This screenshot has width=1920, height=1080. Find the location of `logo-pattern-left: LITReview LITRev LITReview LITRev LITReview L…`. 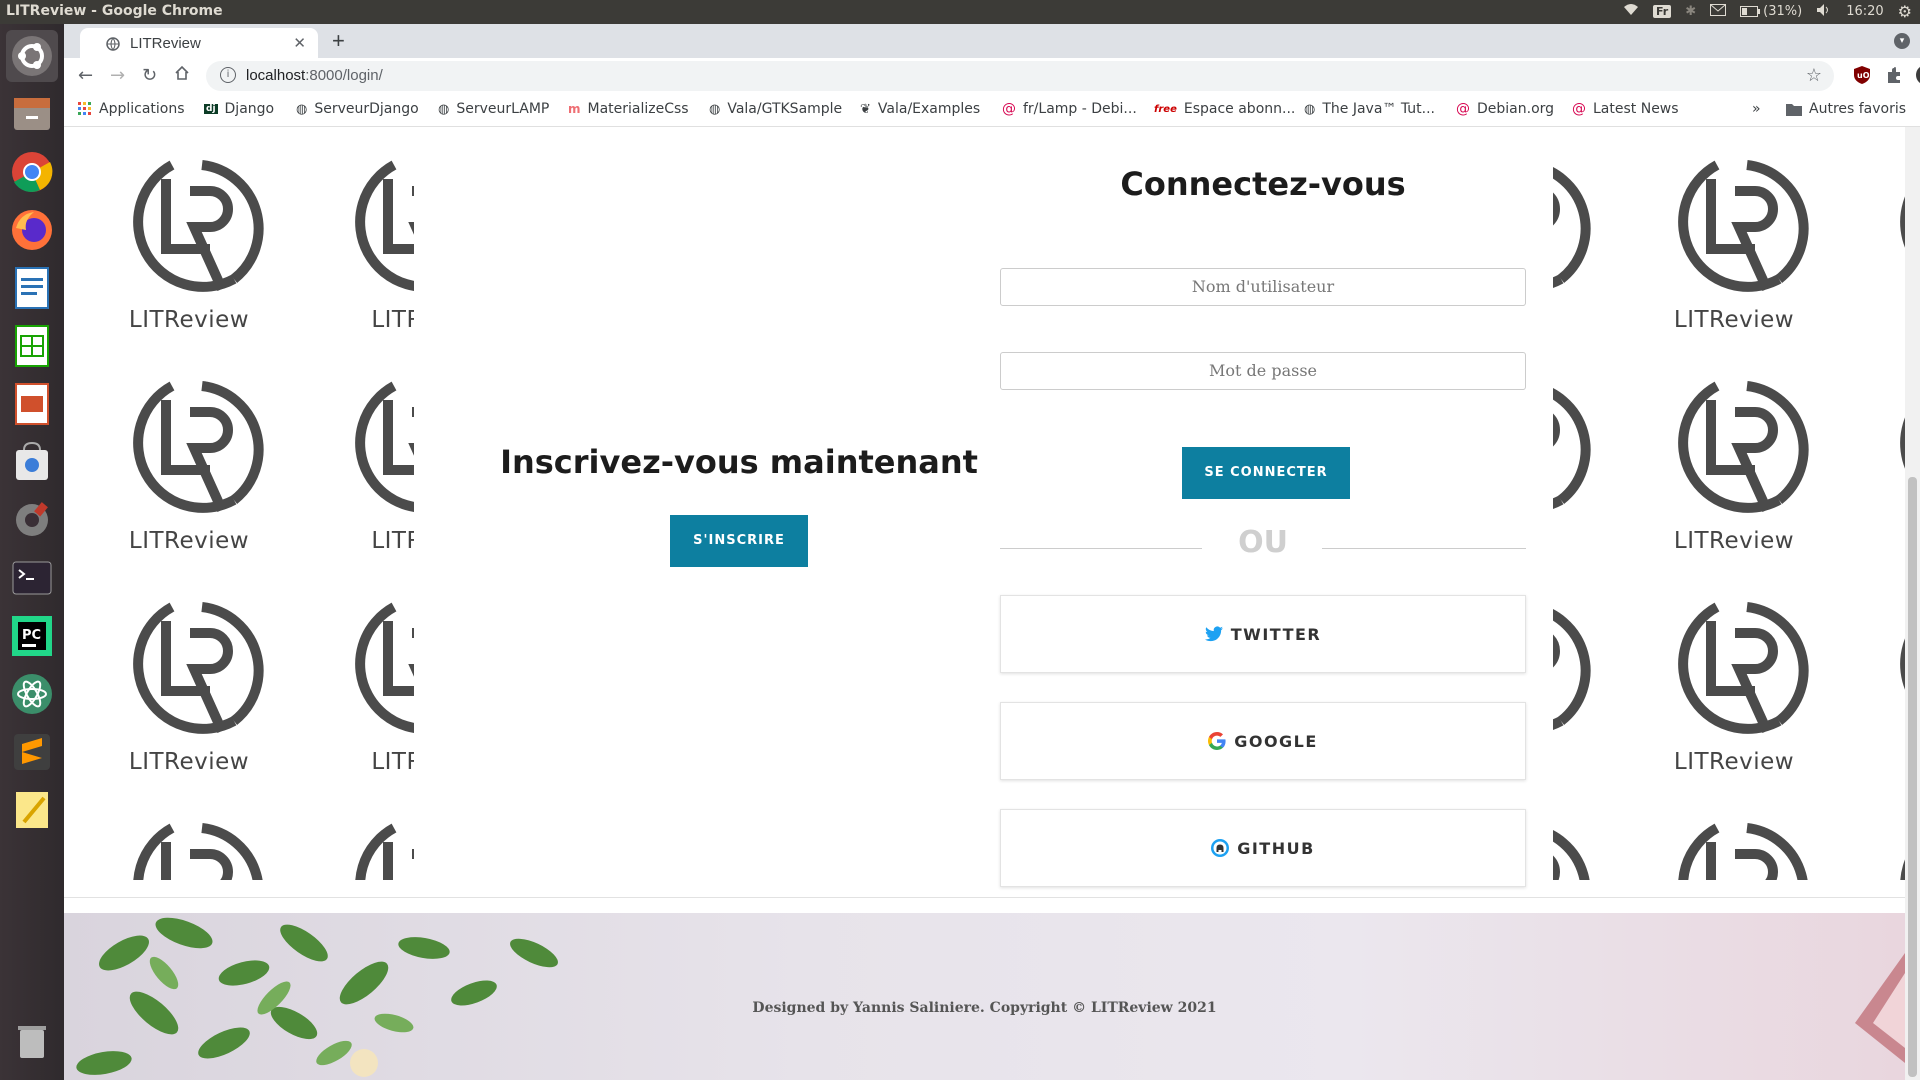

logo-pattern-left: LITReview LITRev LITReview LITRev LITReview L… is located at coordinates (254, 503).